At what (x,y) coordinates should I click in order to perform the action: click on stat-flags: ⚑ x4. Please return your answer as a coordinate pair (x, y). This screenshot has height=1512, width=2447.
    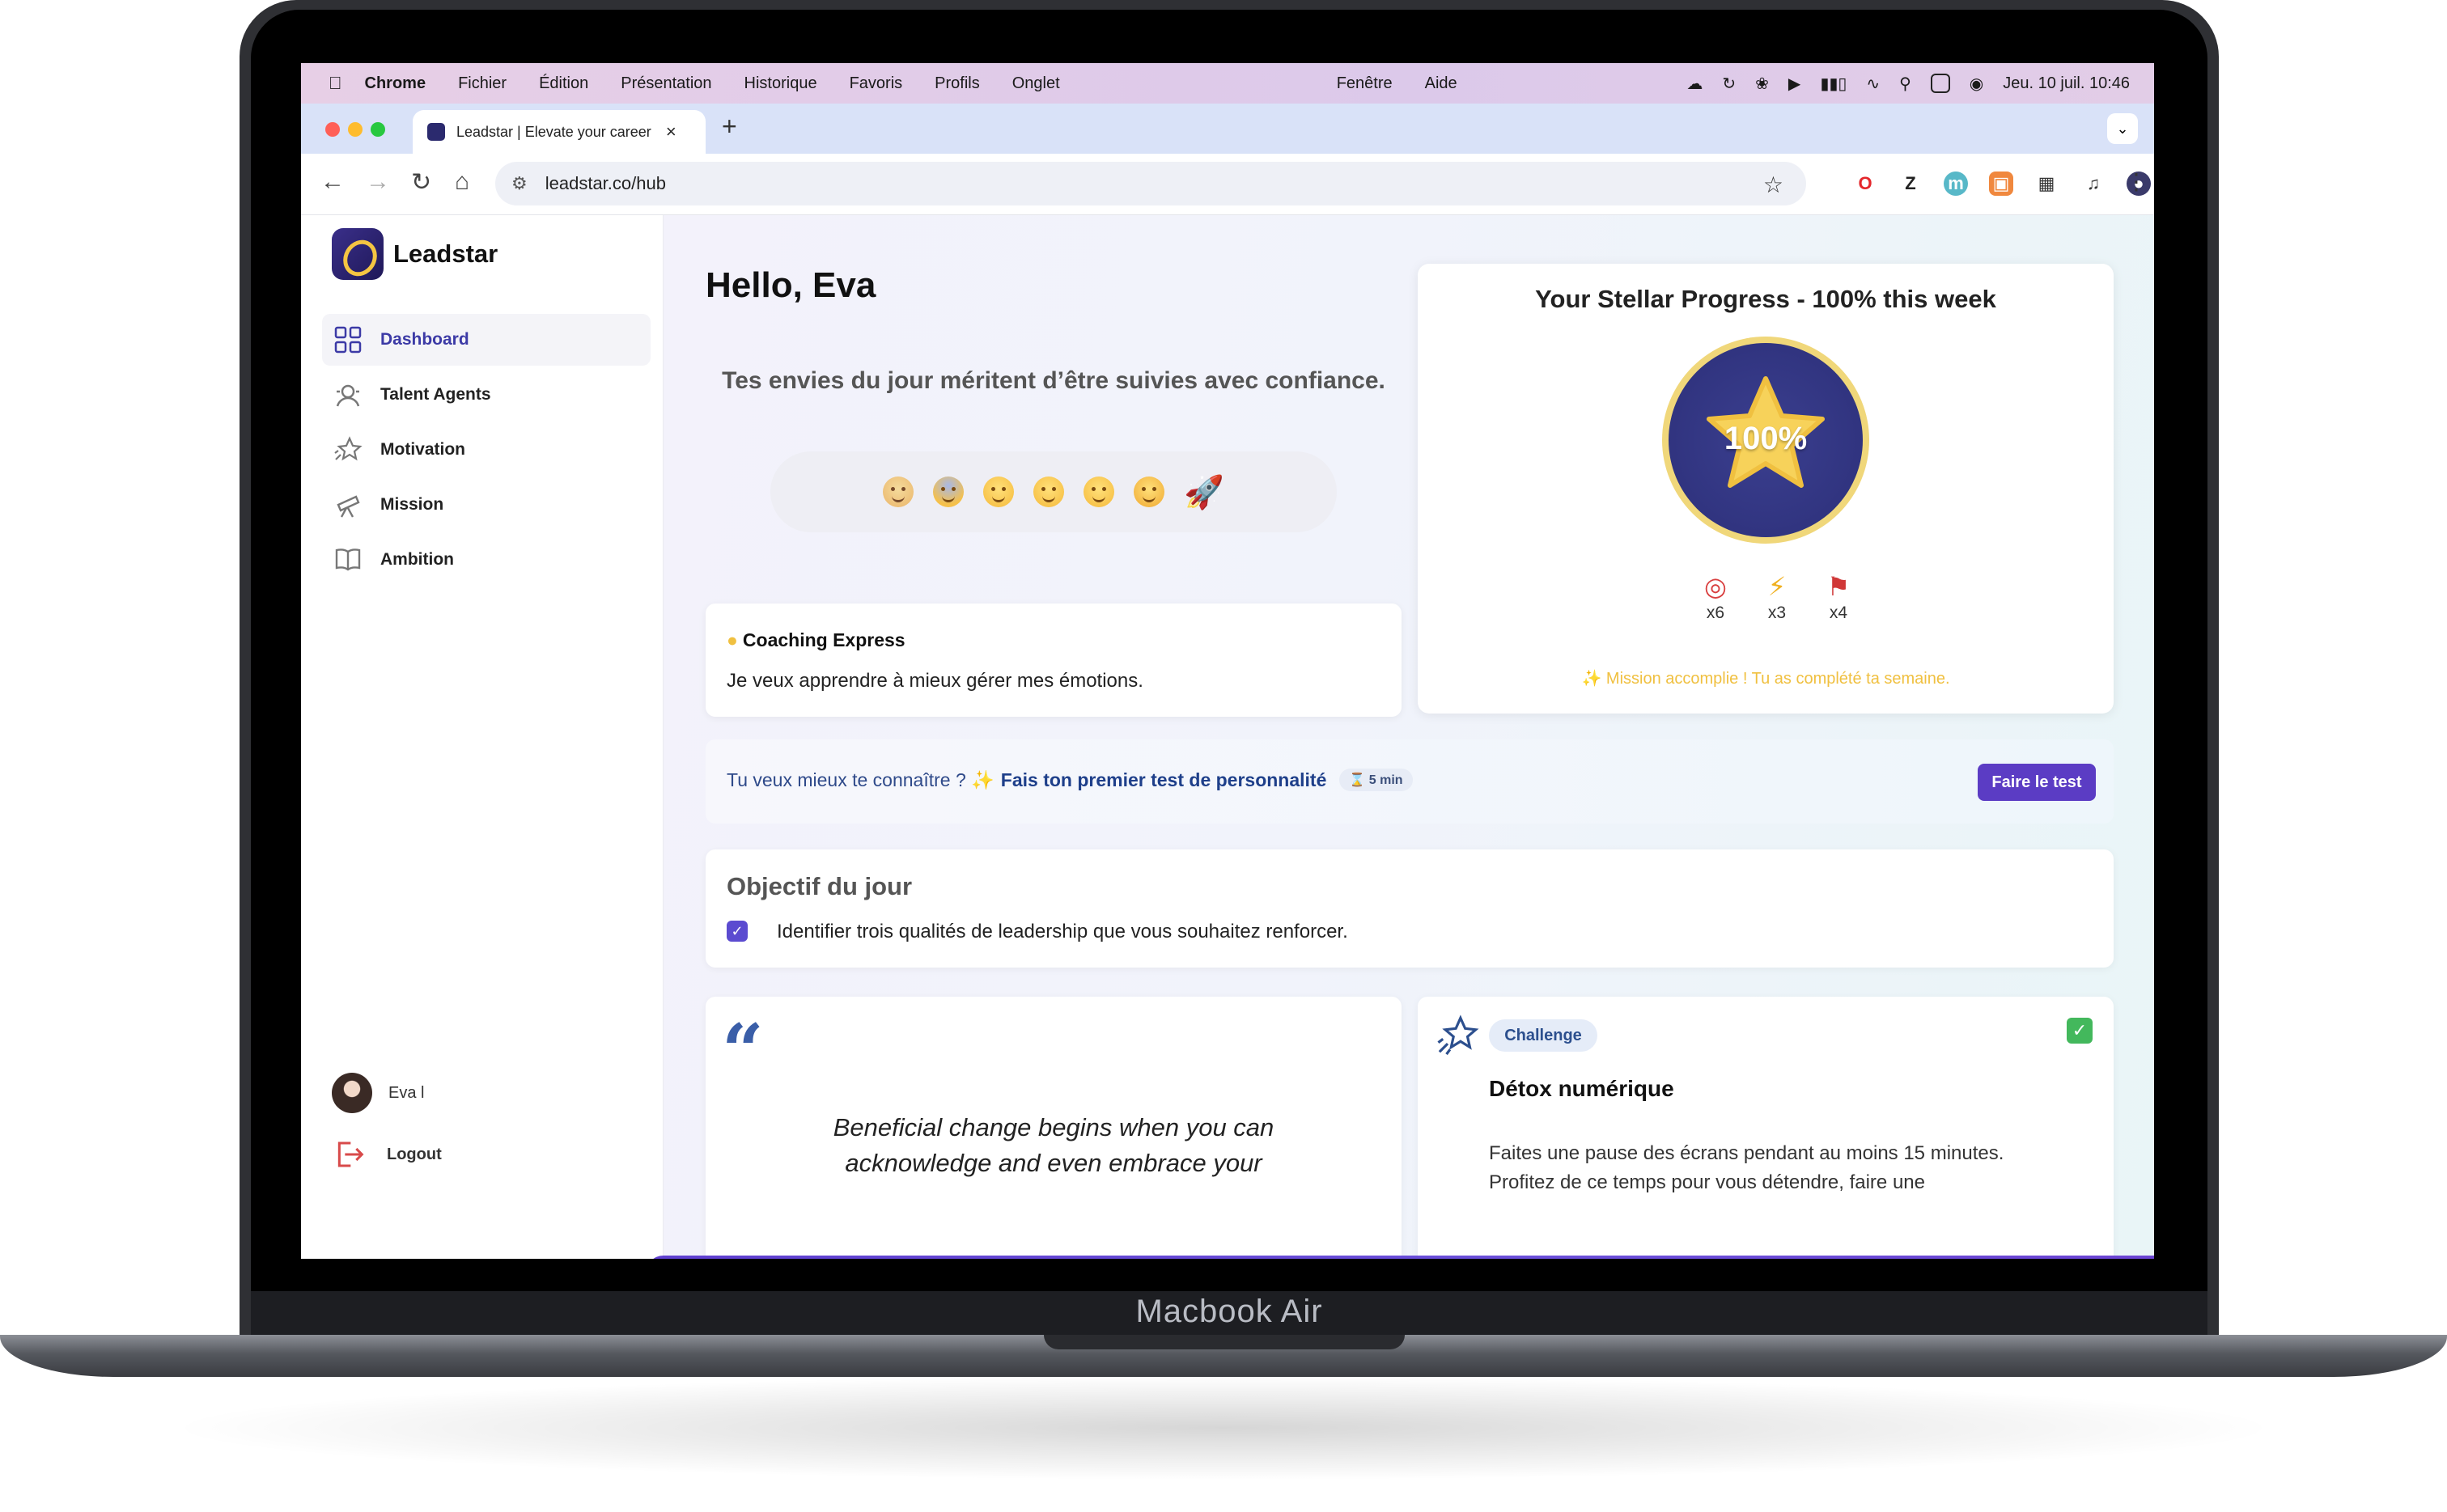
    Looking at the image, I should click on (1838, 597).